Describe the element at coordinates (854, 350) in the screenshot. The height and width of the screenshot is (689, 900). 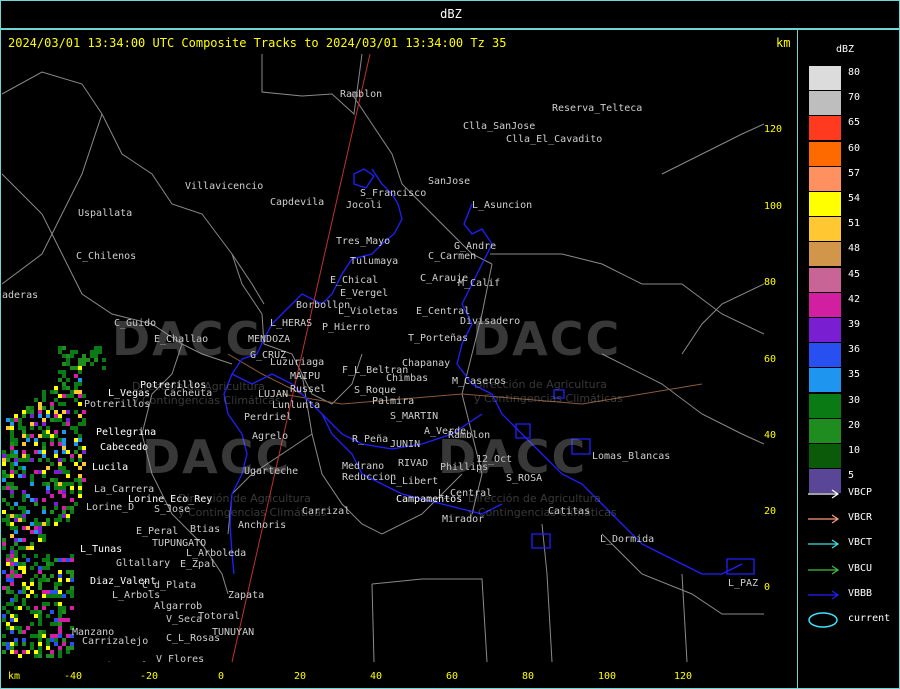
I see `legend-swatch-label: 36` at that location.